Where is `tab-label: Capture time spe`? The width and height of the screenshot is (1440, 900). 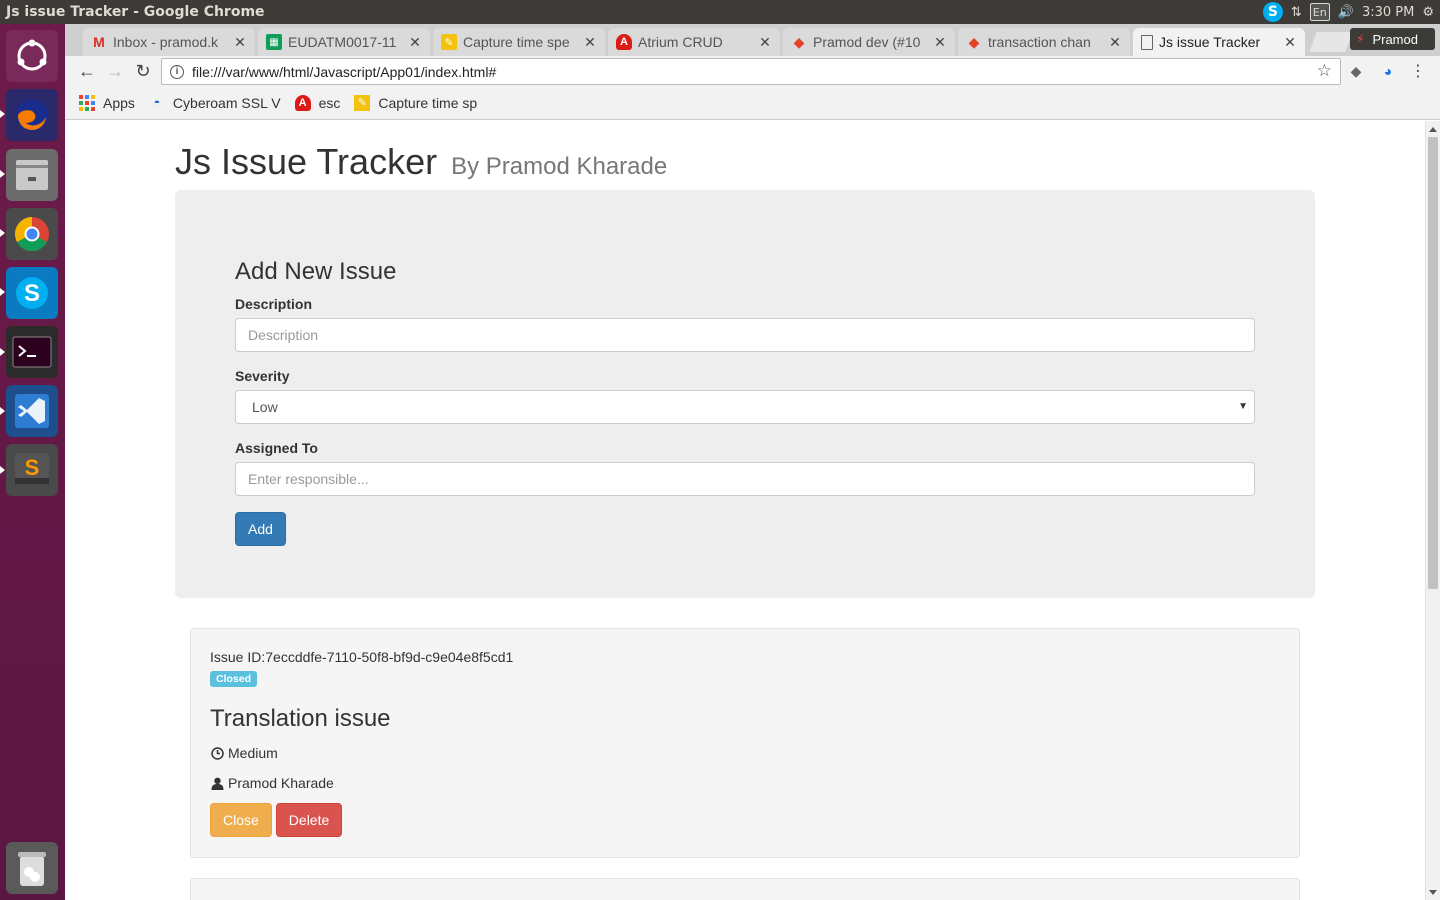
tab-label: Capture time spe is located at coordinates (516, 42).